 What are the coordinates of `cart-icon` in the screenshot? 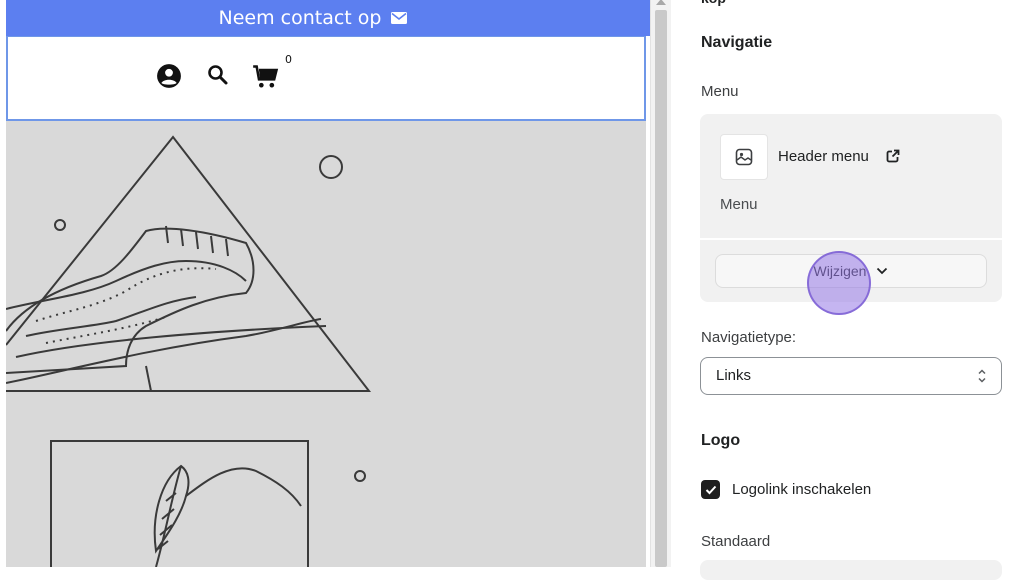 It's located at (266, 77).